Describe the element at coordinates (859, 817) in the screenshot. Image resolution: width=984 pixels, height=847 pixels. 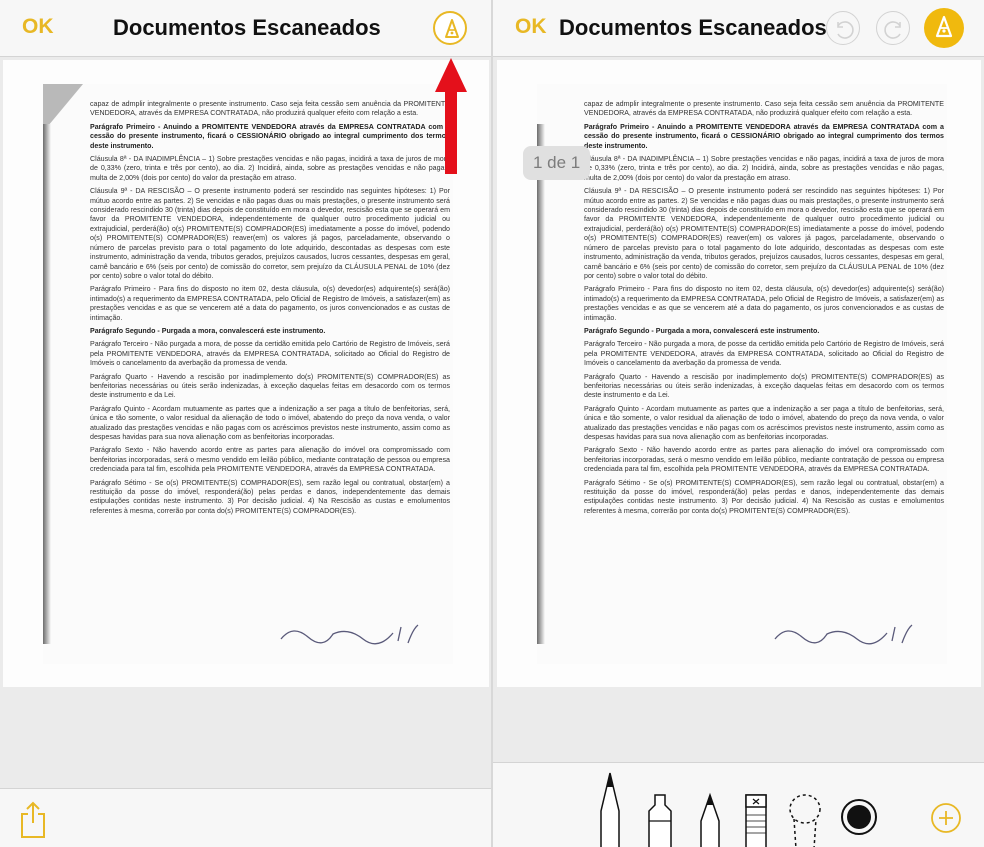
I see `color-picker-icon` at that location.